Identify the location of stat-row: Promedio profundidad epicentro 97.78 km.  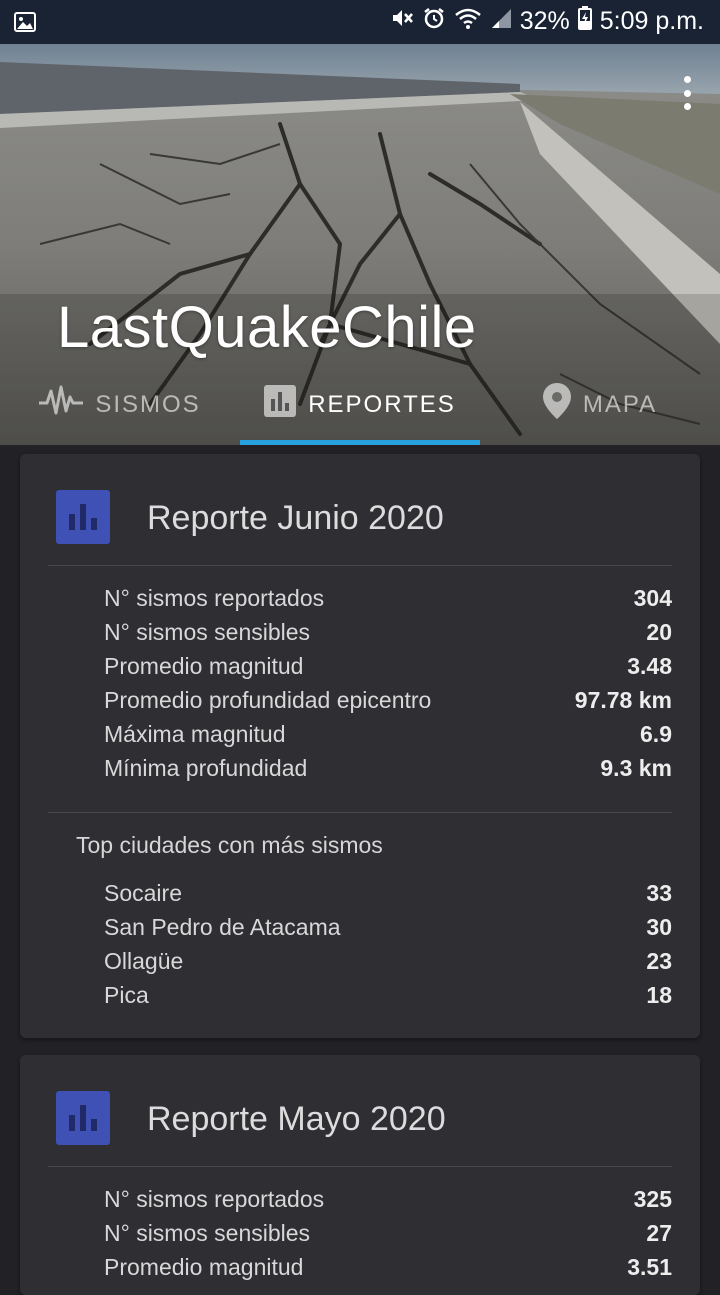
(388, 704).